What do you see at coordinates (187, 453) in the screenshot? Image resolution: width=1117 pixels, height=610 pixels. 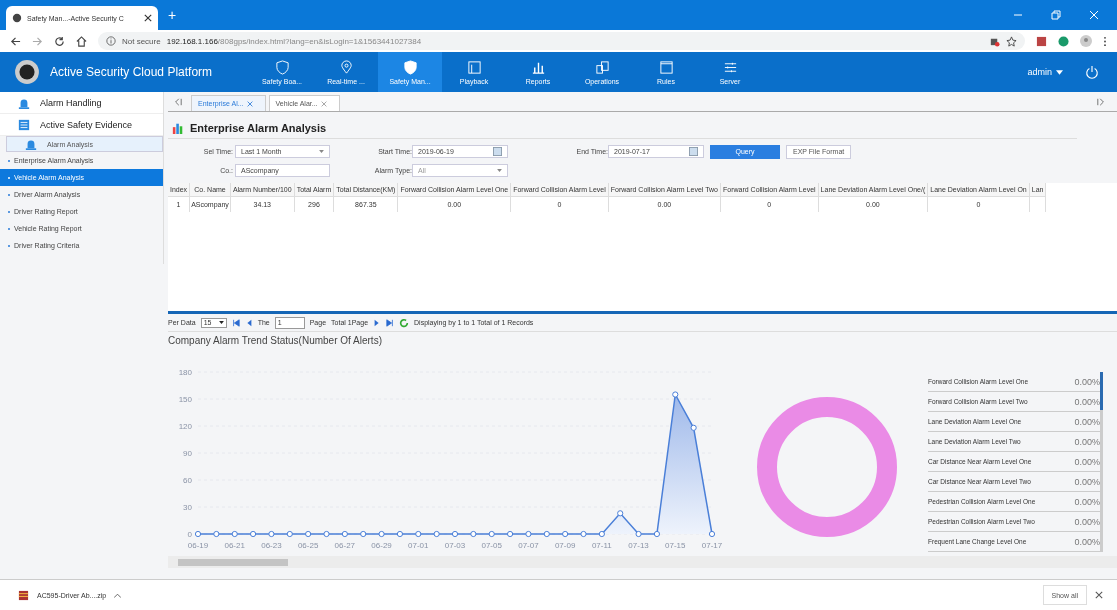 I see `axis-label: 90` at bounding box center [187, 453].